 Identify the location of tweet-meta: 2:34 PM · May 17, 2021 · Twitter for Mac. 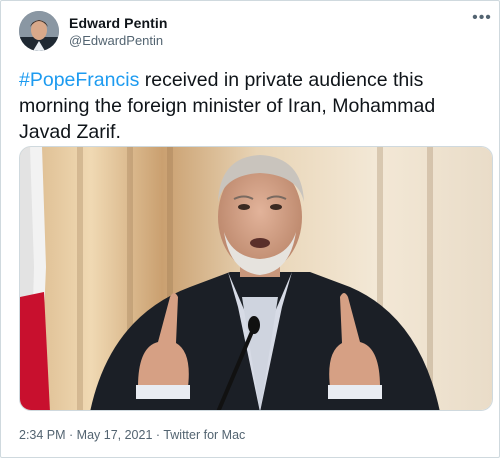
(132, 435).